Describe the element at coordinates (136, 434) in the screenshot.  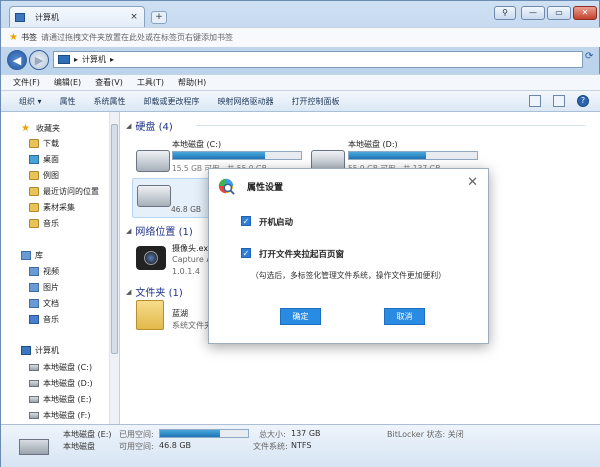
I see `status-used-label: 已用空间:` at that location.